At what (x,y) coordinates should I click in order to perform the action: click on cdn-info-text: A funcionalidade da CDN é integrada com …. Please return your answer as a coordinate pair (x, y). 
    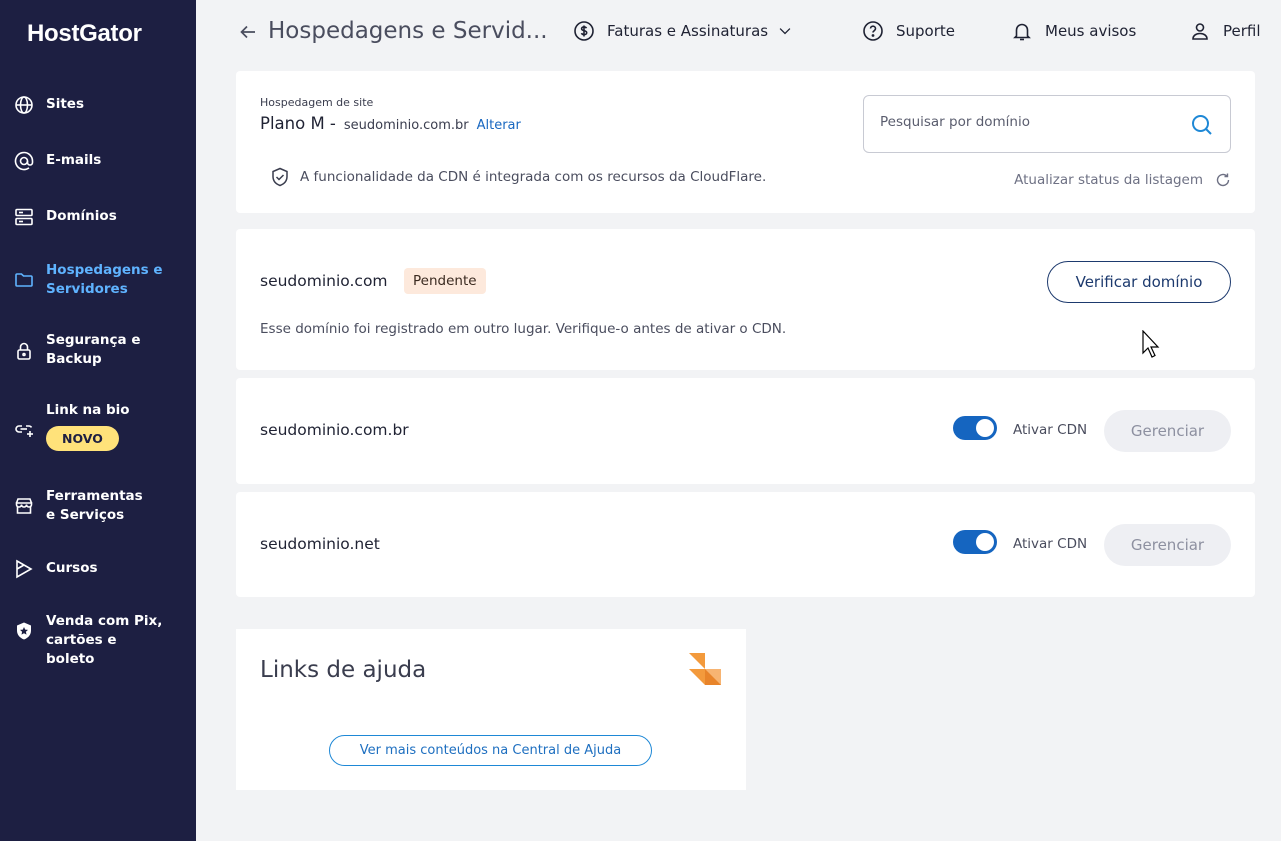
    Looking at the image, I should click on (533, 177).